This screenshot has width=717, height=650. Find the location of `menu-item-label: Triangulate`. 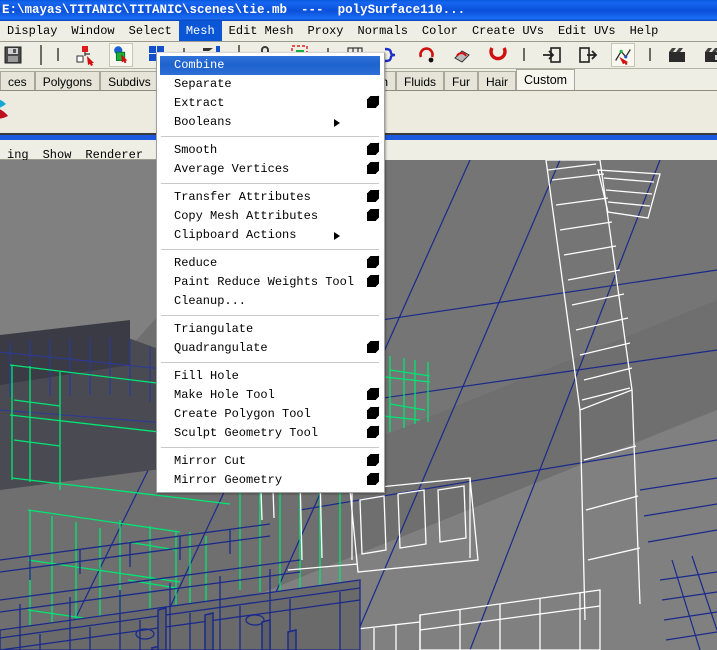

menu-item-label: Triangulate is located at coordinates (214, 329).